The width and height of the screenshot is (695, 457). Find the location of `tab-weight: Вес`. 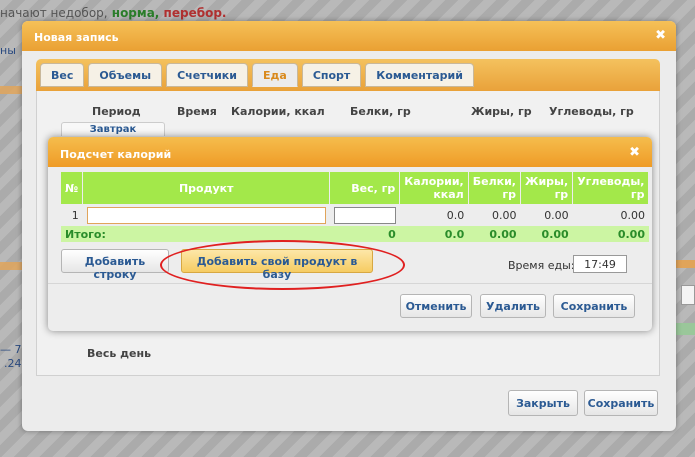

tab-weight: Вес is located at coordinates (62, 75).